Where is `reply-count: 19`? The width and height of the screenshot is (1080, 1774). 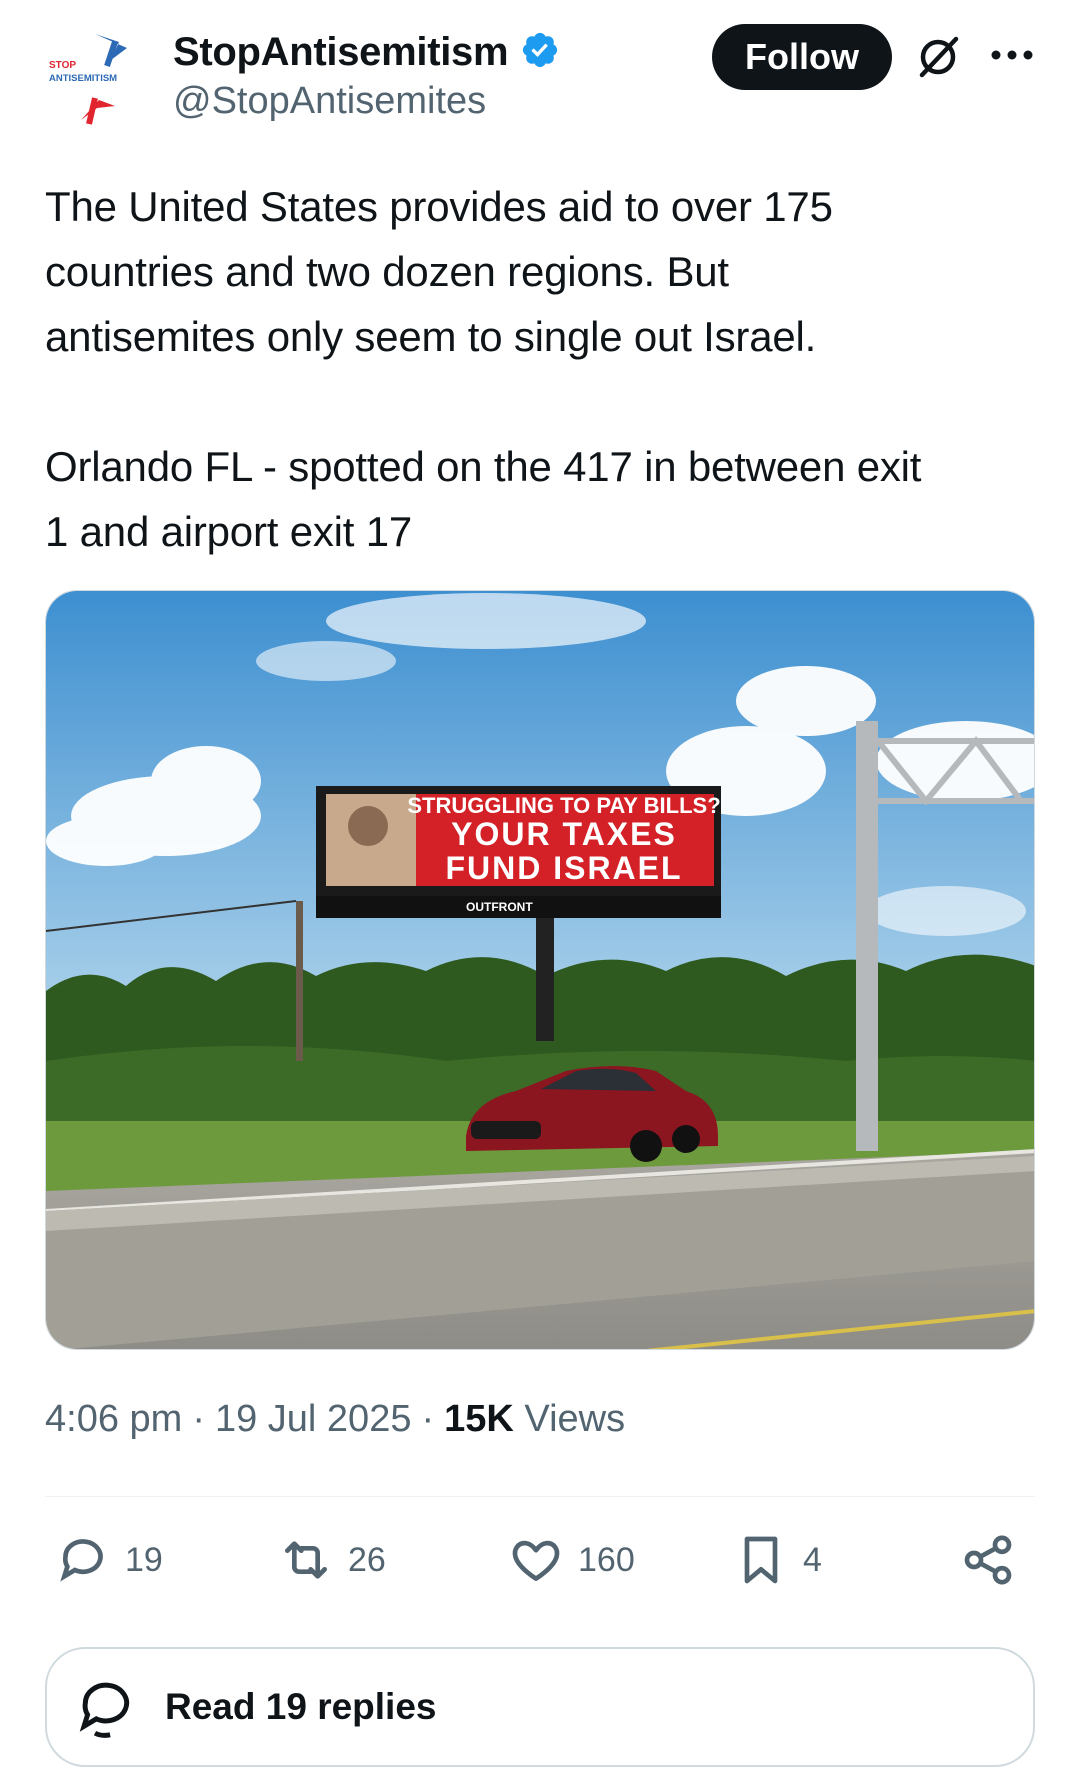 reply-count: 19 is located at coordinates (144, 1559).